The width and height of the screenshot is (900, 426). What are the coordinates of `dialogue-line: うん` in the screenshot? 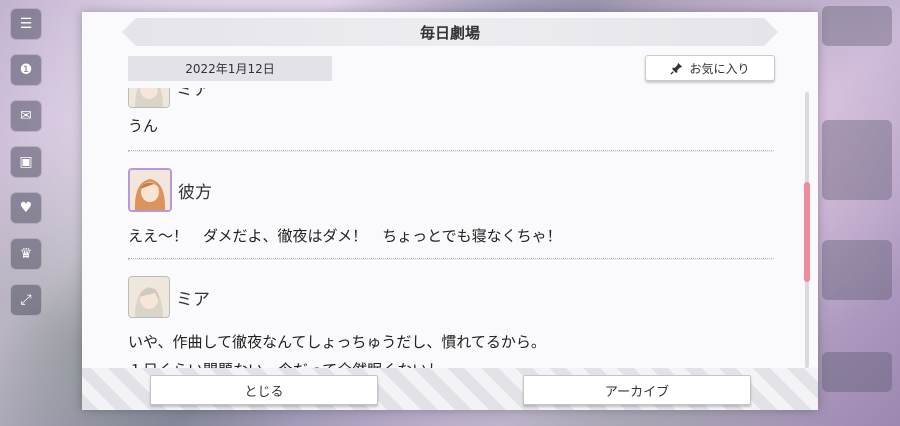 It's located at (143, 126).